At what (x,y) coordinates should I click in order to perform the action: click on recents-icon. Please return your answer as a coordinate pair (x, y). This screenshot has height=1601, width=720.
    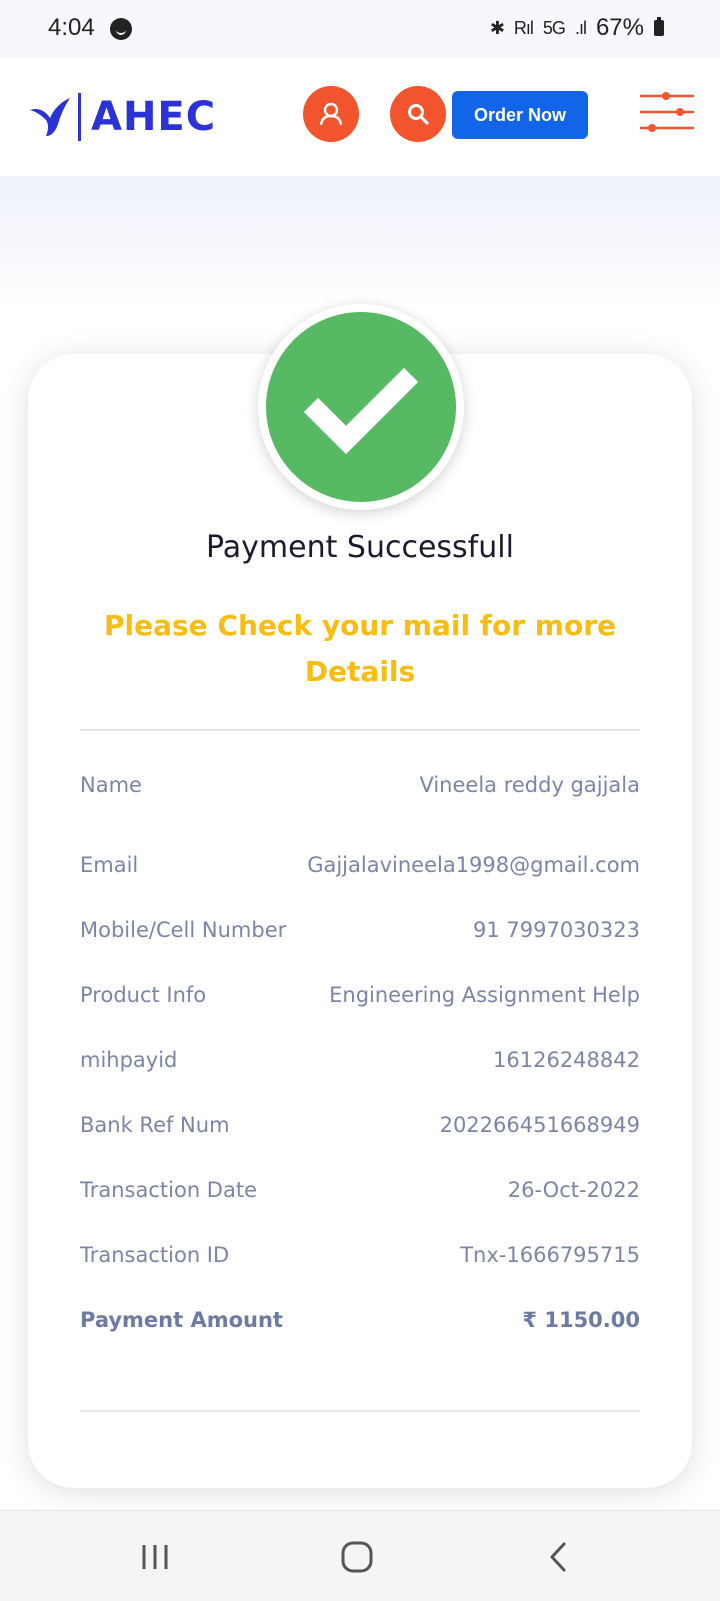
    Looking at the image, I should click on (155, 1557).